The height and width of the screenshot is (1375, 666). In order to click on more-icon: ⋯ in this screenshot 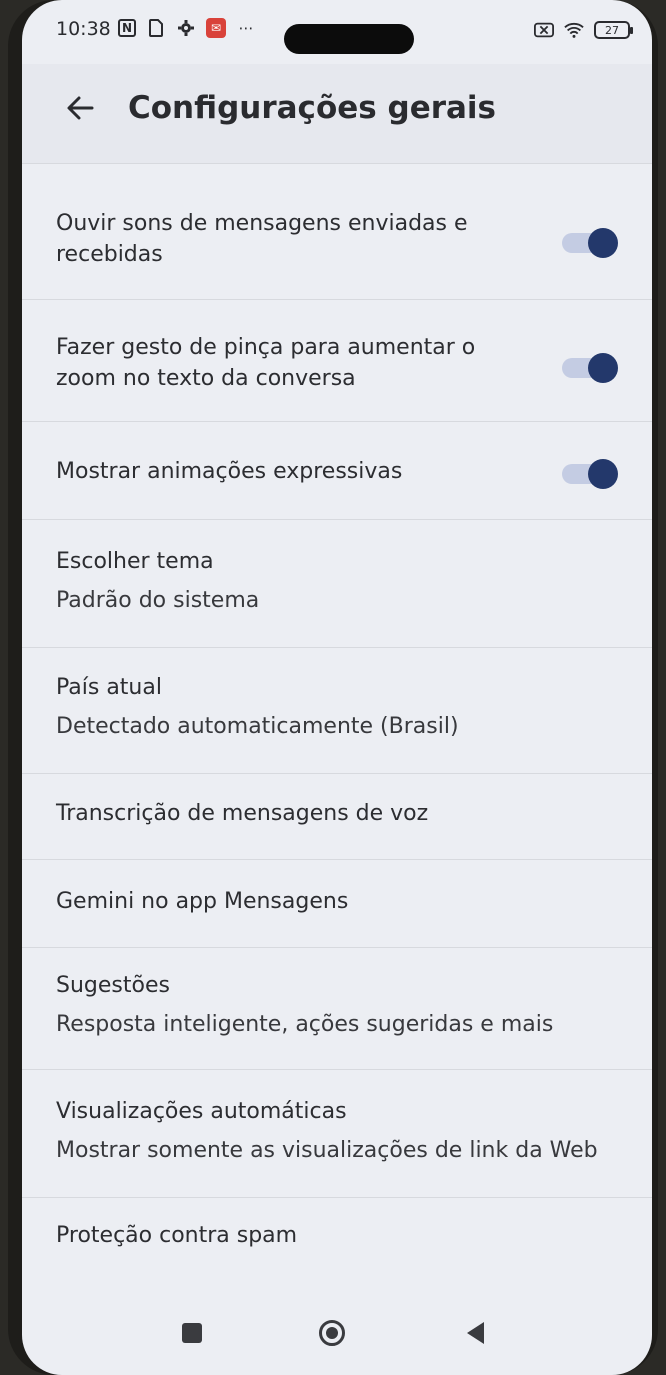, I will do `click(246, 28)`.